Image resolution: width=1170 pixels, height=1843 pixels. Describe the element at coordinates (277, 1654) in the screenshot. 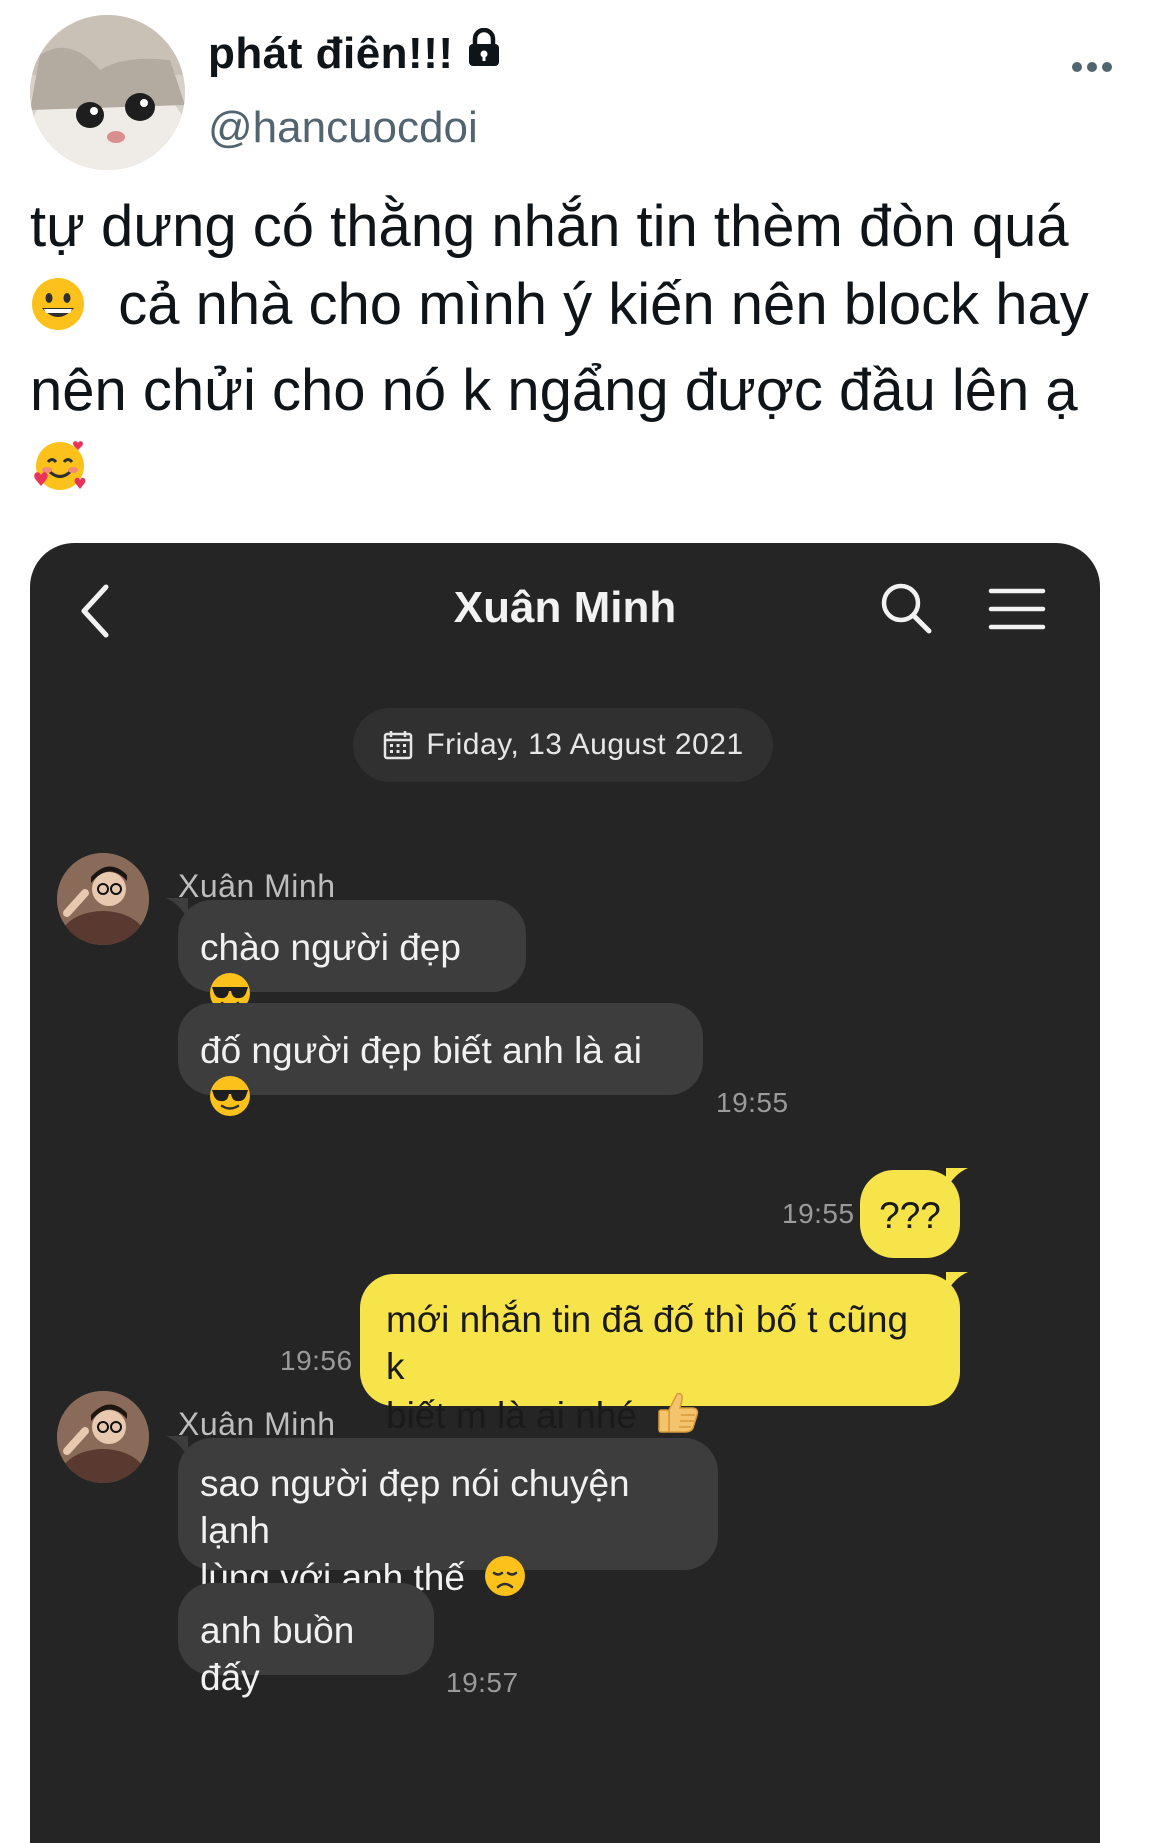

I see `message-text: anh buồn đấy` at that location.